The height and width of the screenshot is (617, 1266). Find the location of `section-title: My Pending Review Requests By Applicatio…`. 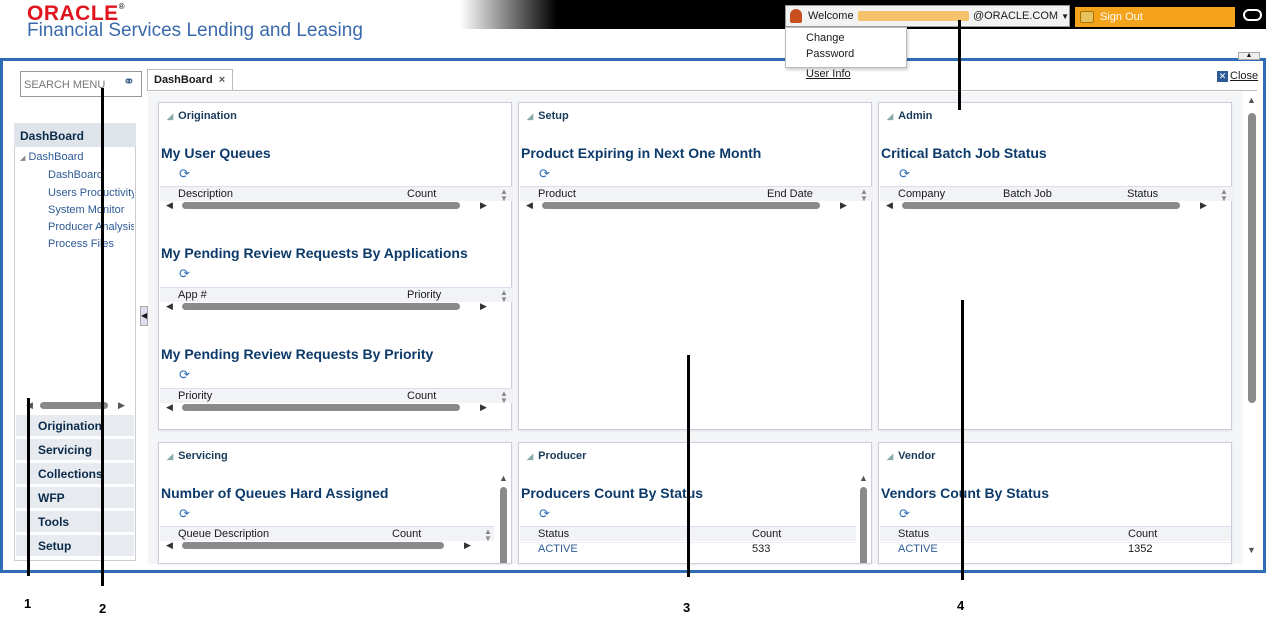

section-title: My Pending Review Requests By Applicatio… is located at coordinates (314, 253).